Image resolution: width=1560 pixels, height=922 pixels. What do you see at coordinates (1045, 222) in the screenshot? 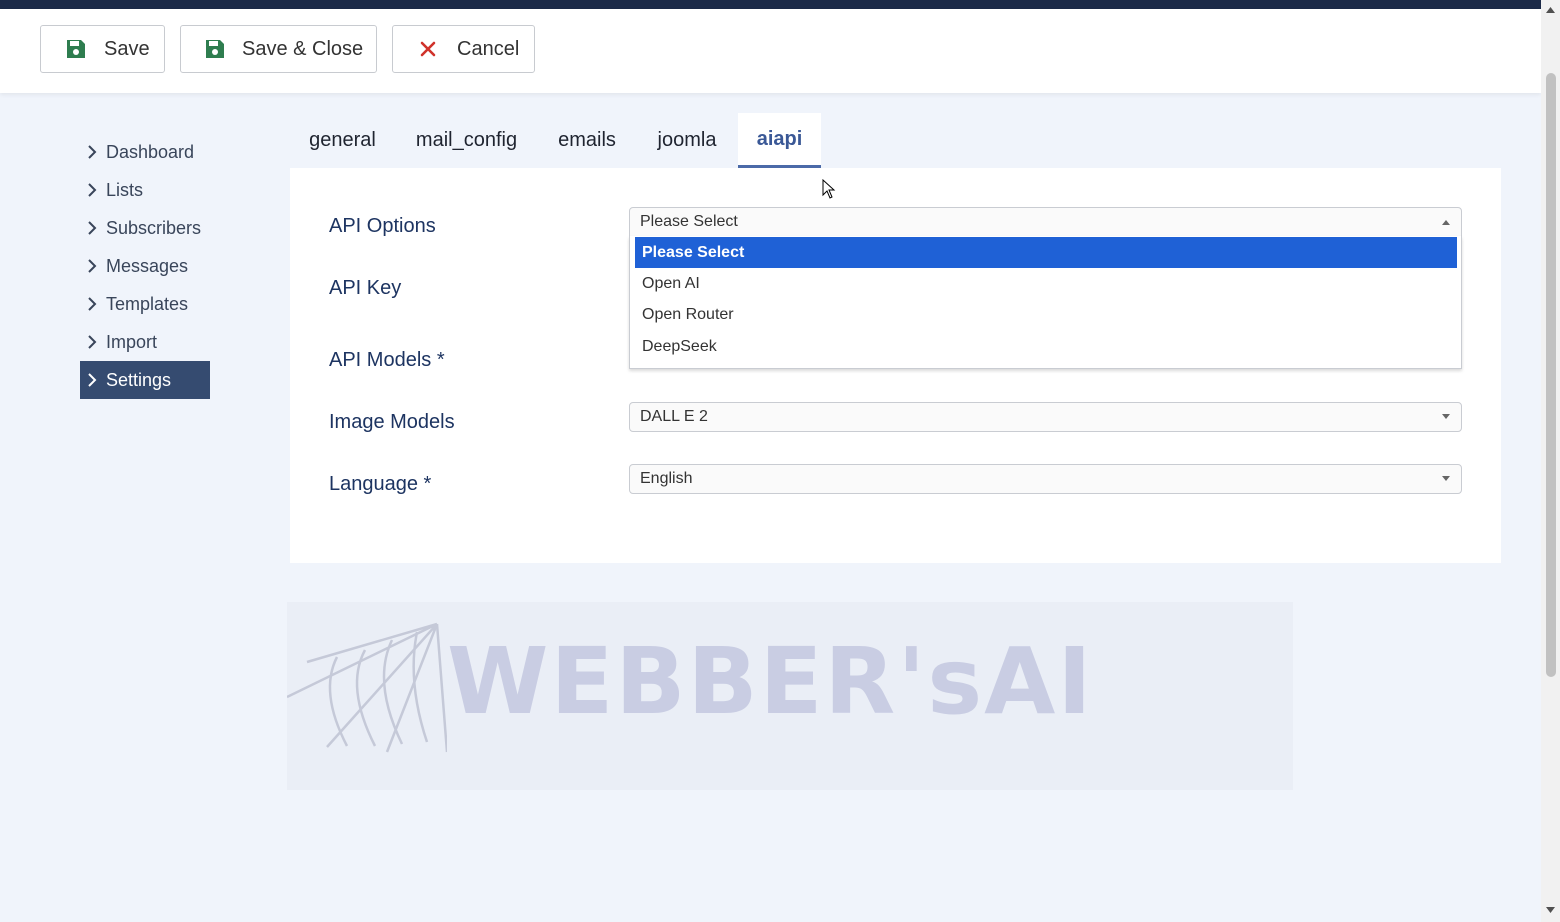
I see `api-options-select: Please Select` at bounding box center [1045, 222].